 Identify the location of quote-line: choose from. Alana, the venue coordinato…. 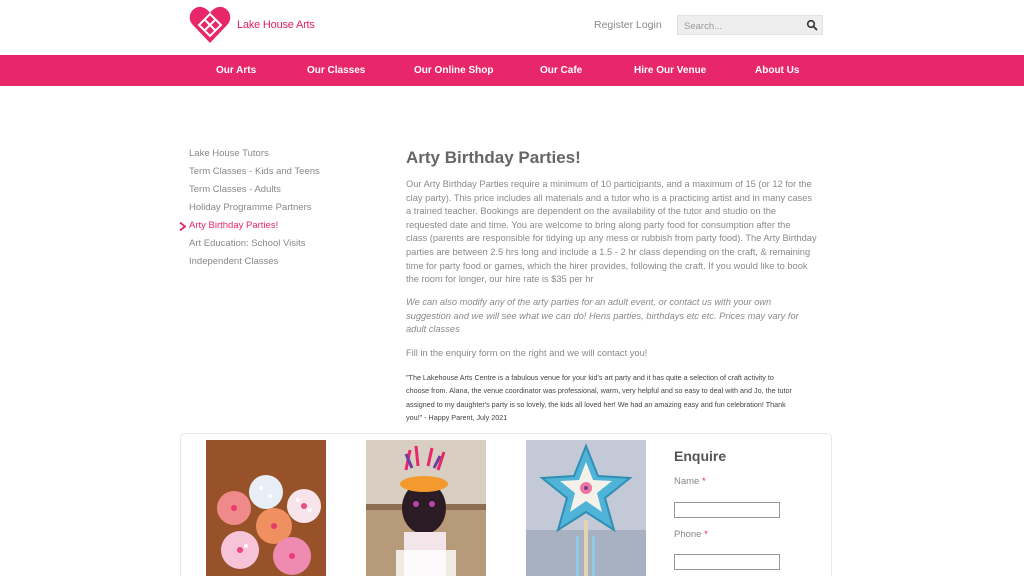
(599, 391).